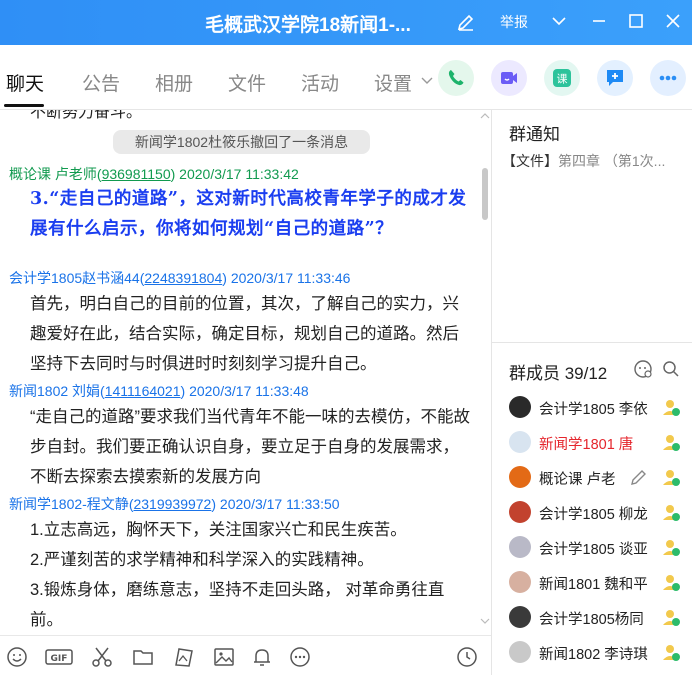  I want to click on member-invite-icon, so click(643, 369).